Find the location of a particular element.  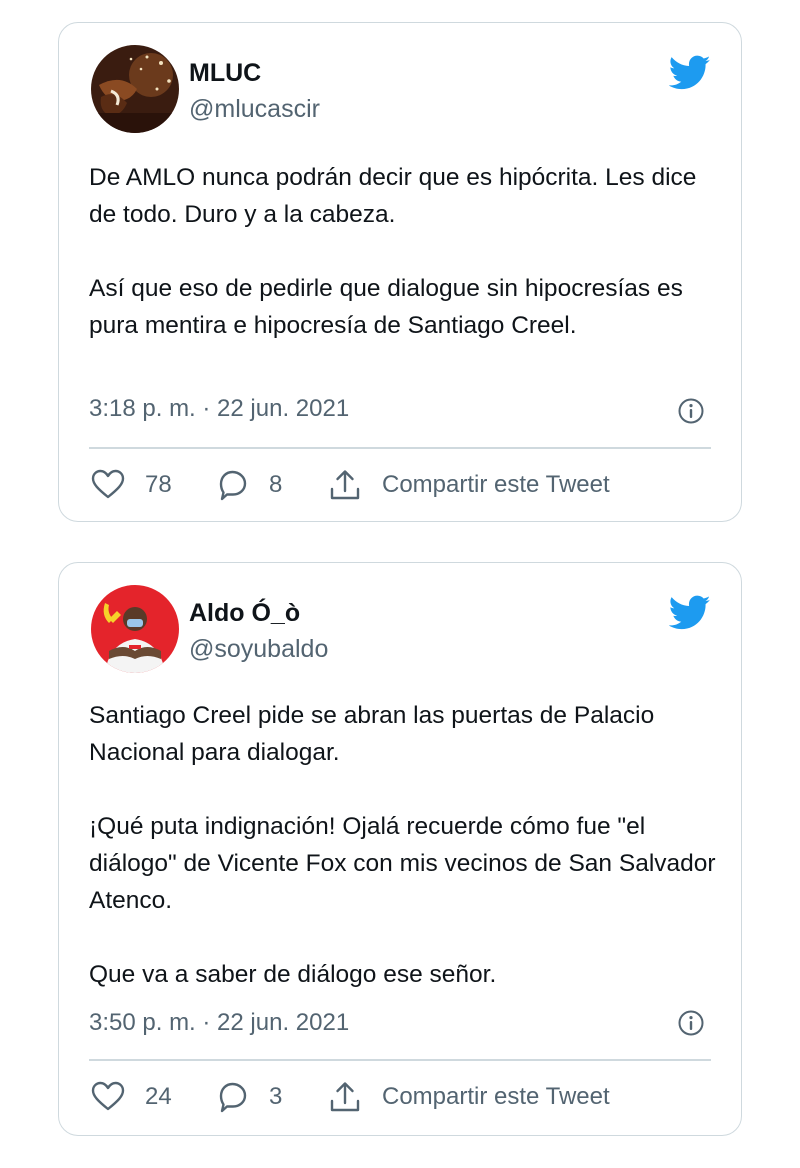

reply-button: 3 is located at coordinates (271, 1097).